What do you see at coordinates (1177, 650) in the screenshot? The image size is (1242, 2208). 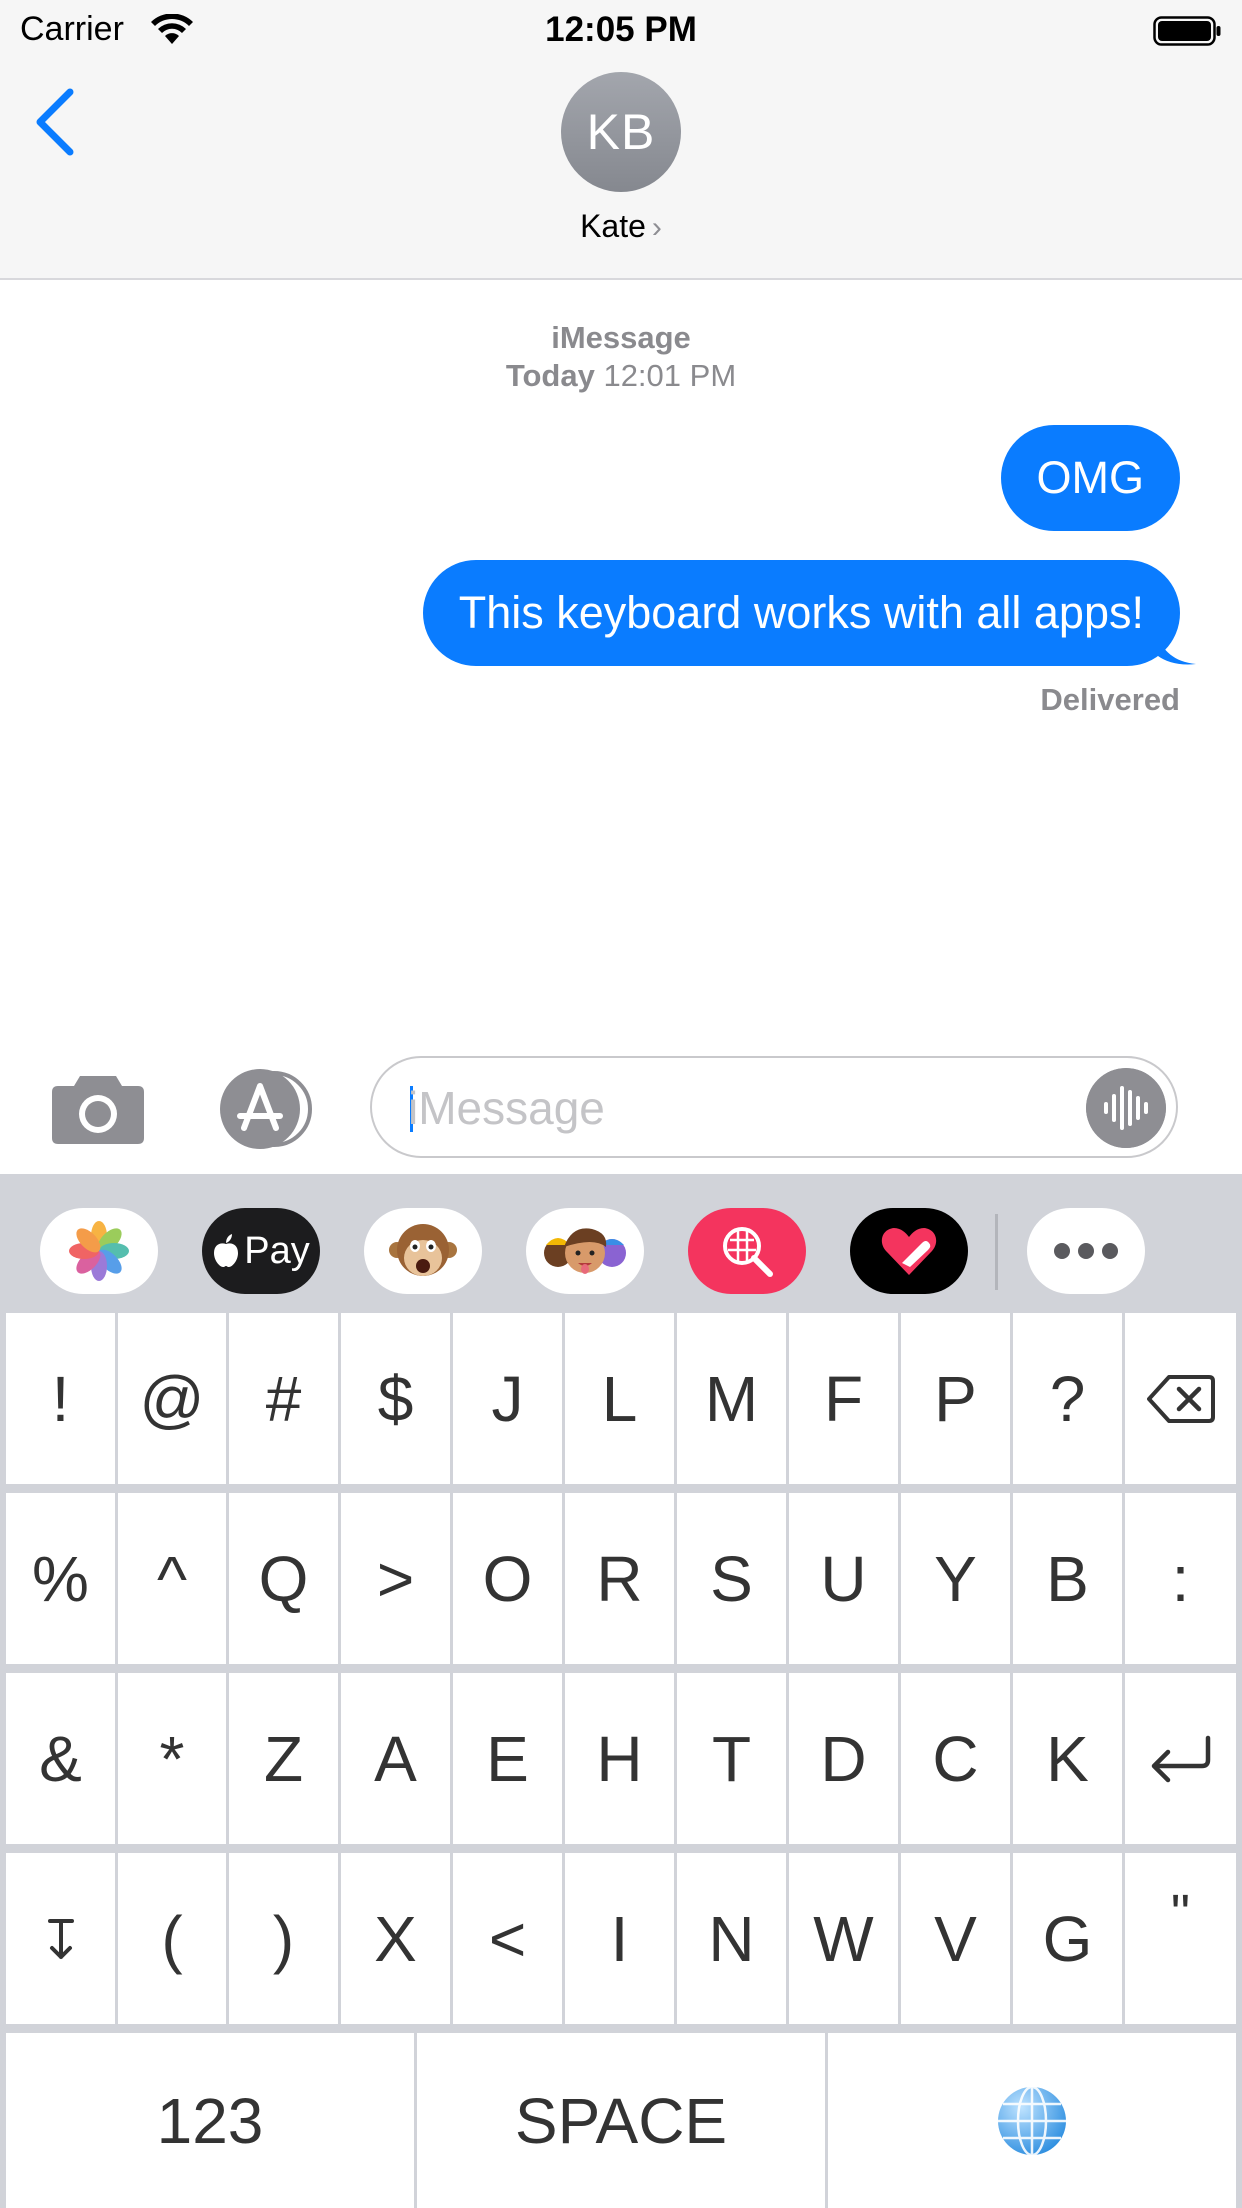 I see `bubble-tail` at bounding box center [1177, 650].